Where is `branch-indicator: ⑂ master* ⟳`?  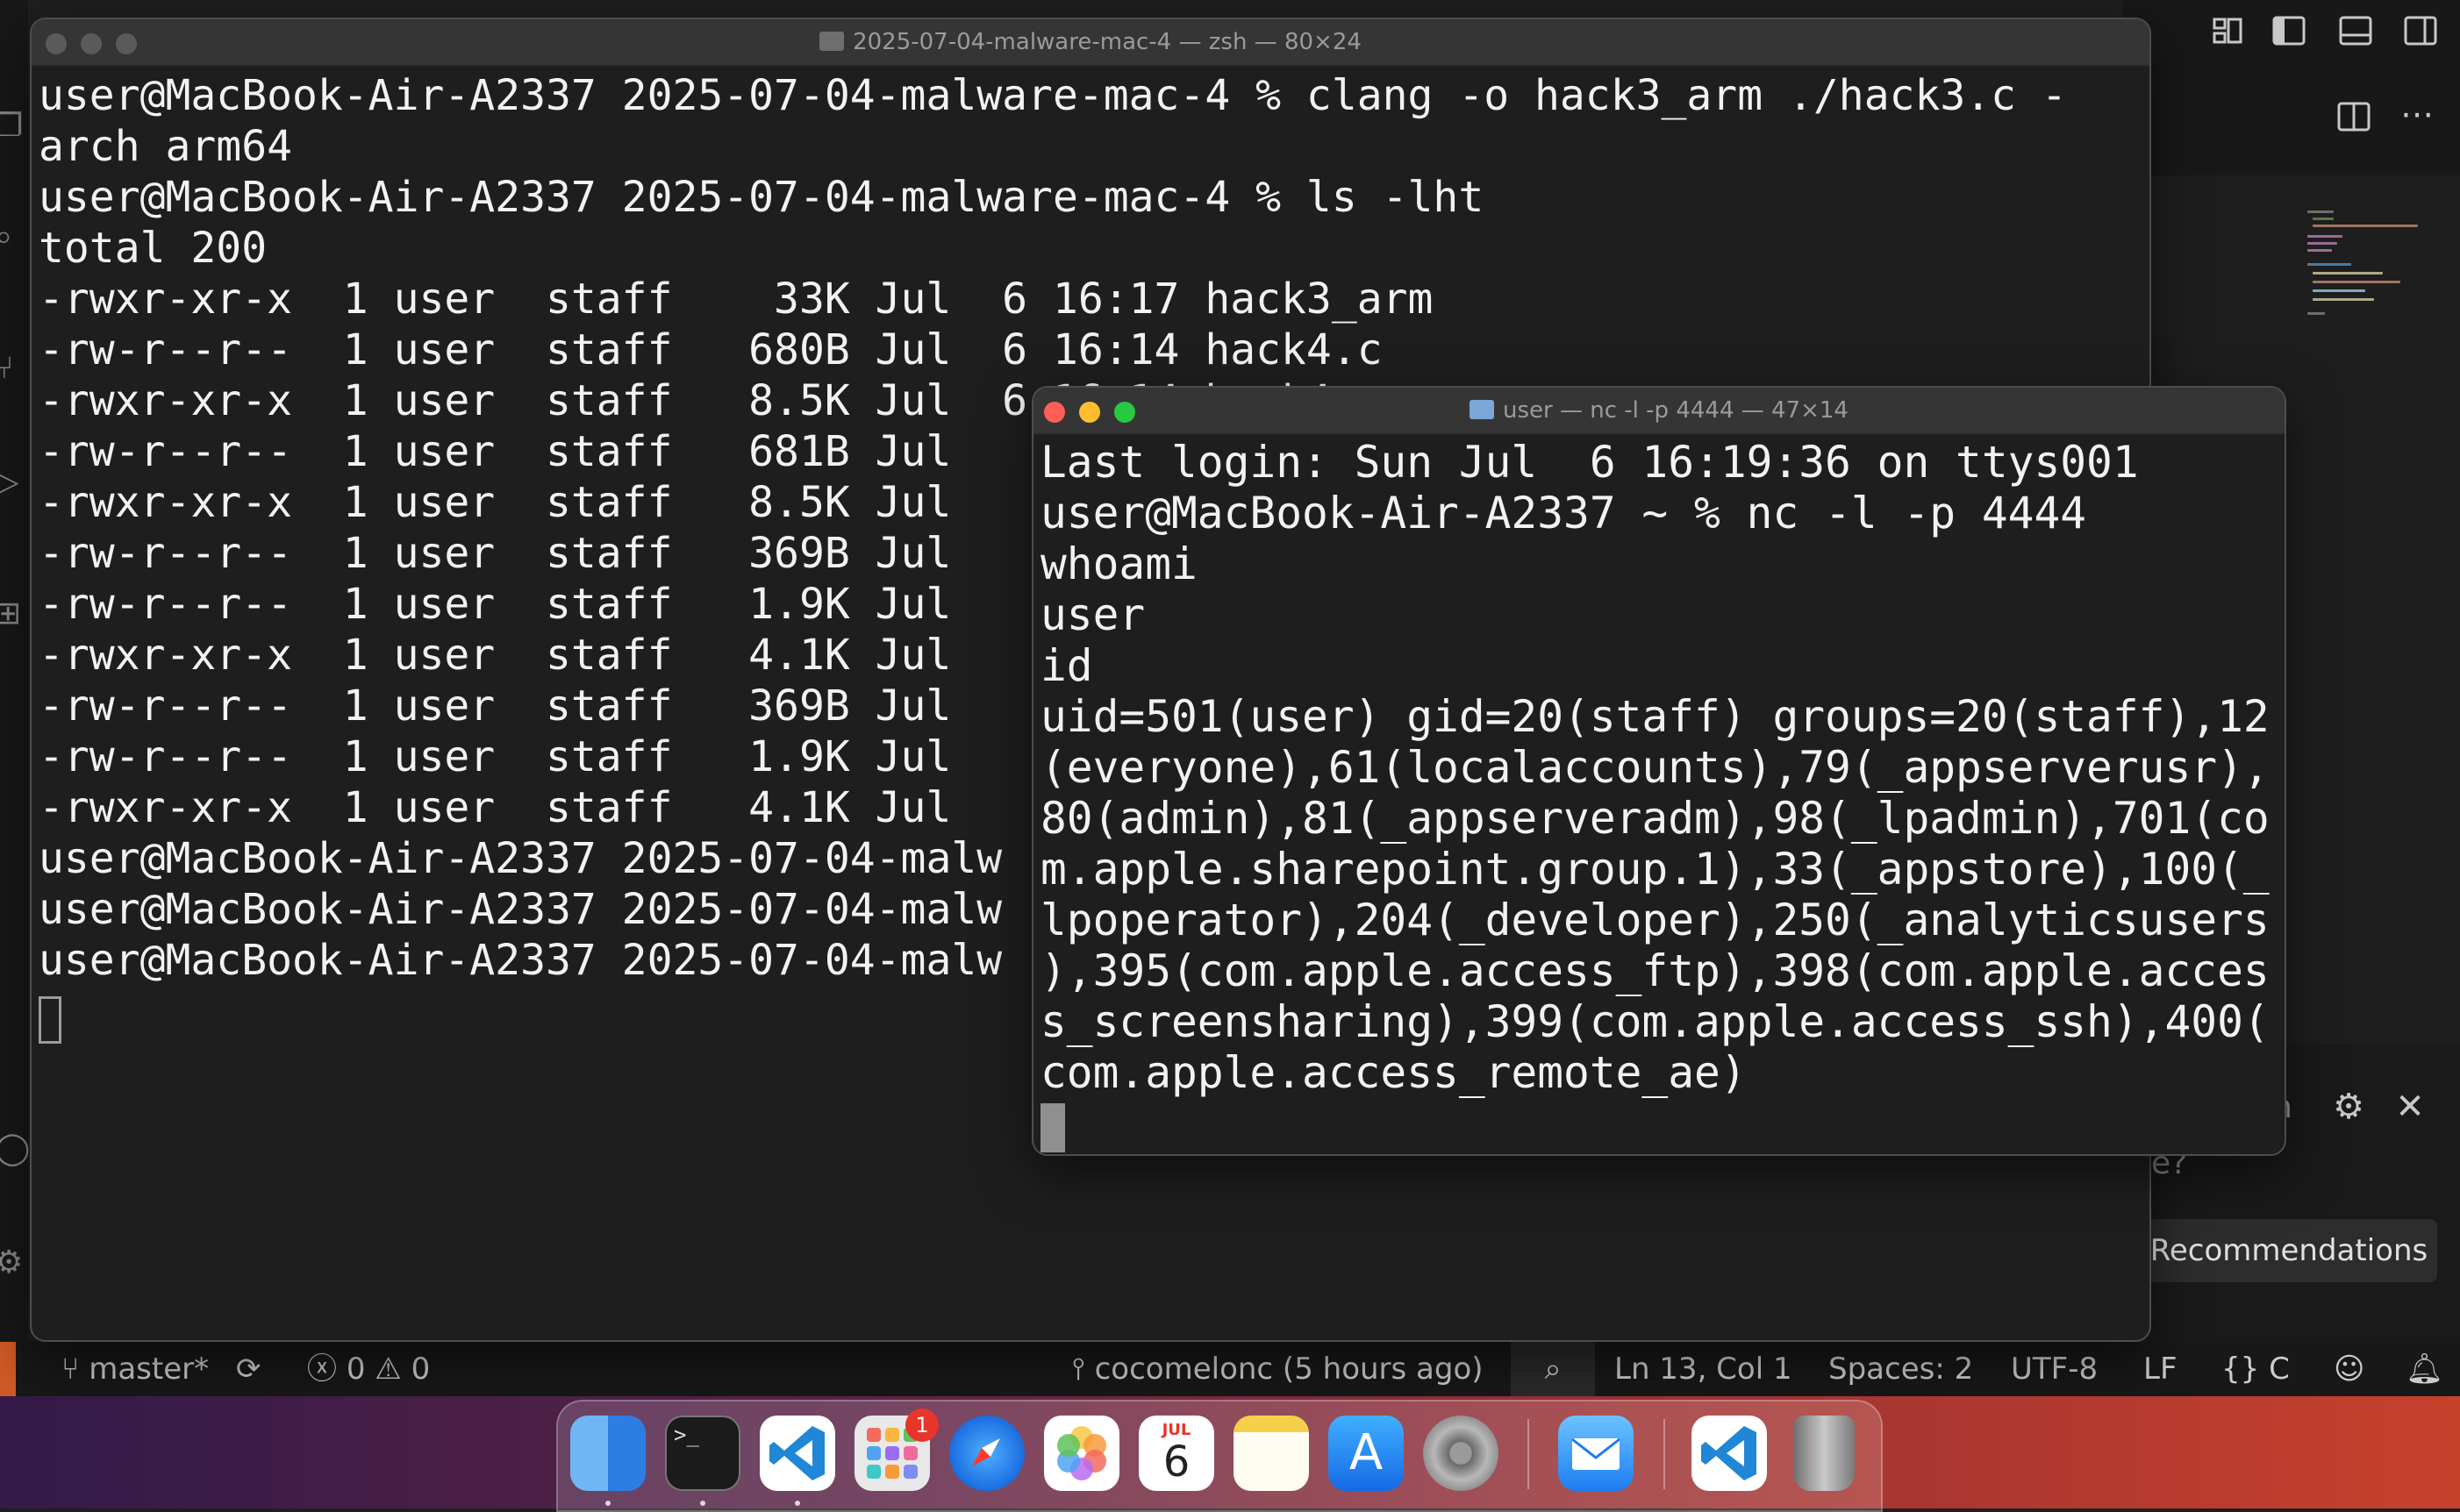 branch-indicator: ⑂ master* ⟳ is located at coordinates (161, 1369).